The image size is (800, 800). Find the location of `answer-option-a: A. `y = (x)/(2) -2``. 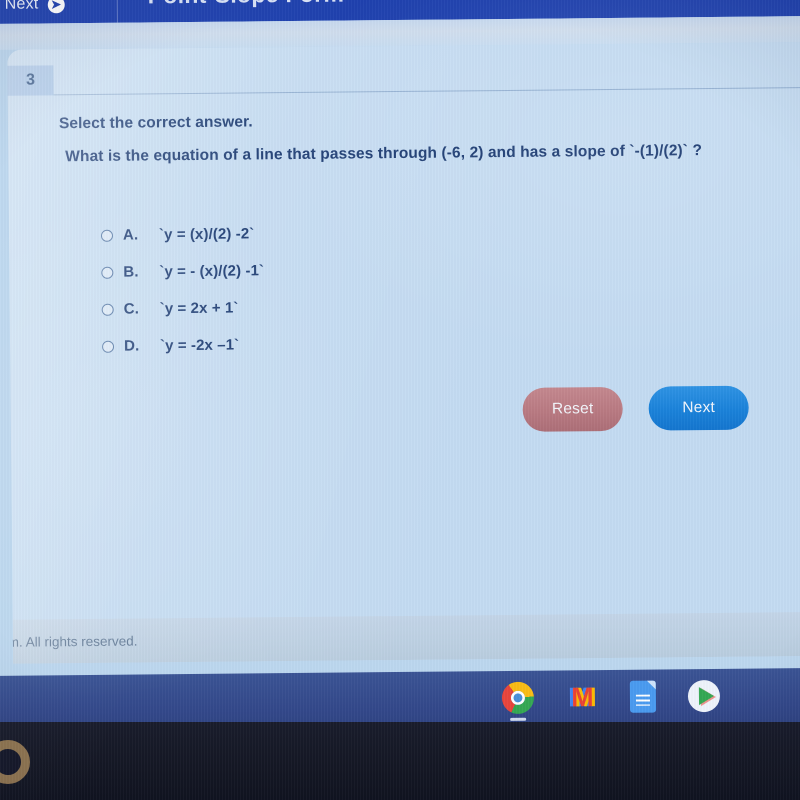

answer-option-a: A. `y = (x)/(2) -2` is located at coordinates (182, 234).